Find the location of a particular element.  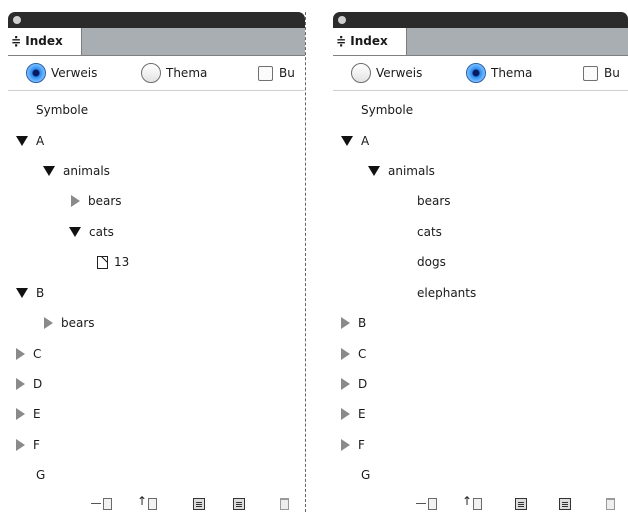

tree-item: elephants is located at coordinates (446, 293).